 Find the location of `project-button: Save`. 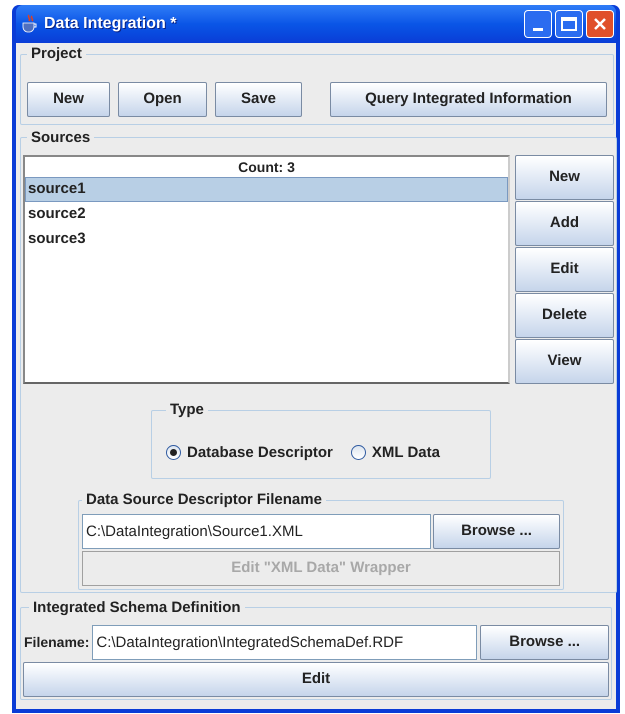

project-button: Save is located at coordinates (258, 99).